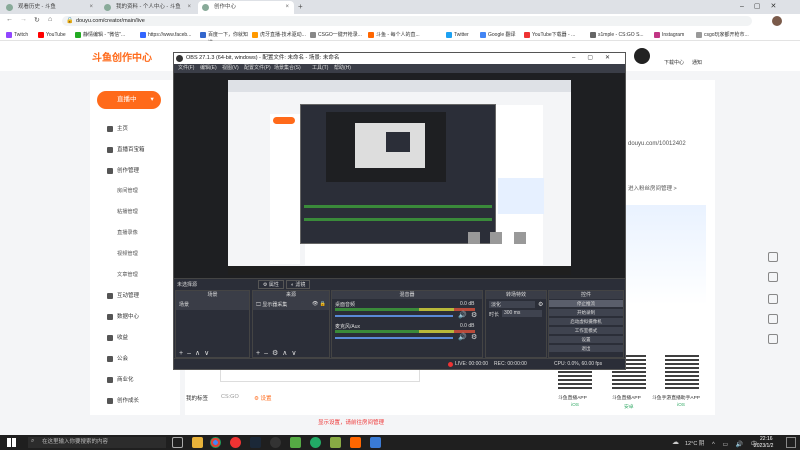 This screenshot has width=800, height=450. Describe the element at coordinates (215, 442) in the screenshot. I see `chrome-icon` at that location.